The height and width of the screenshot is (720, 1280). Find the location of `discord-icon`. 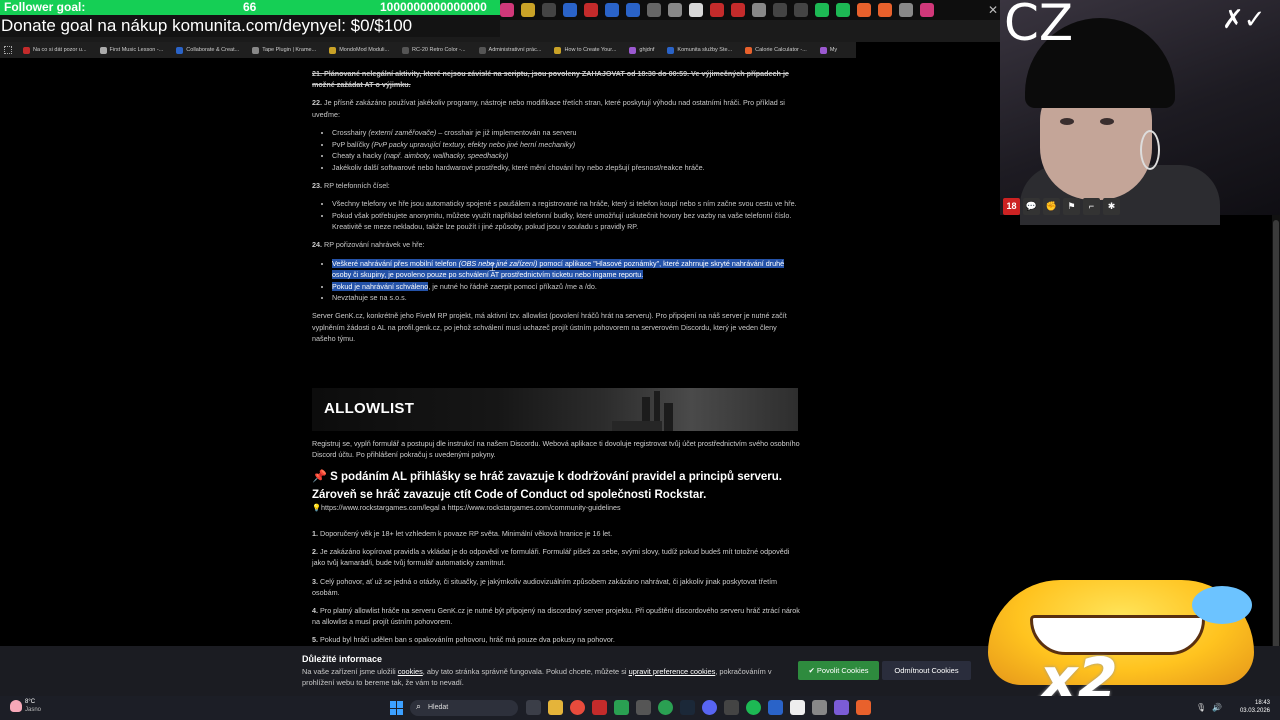

discord-icon is located at coordinates (709, 707).